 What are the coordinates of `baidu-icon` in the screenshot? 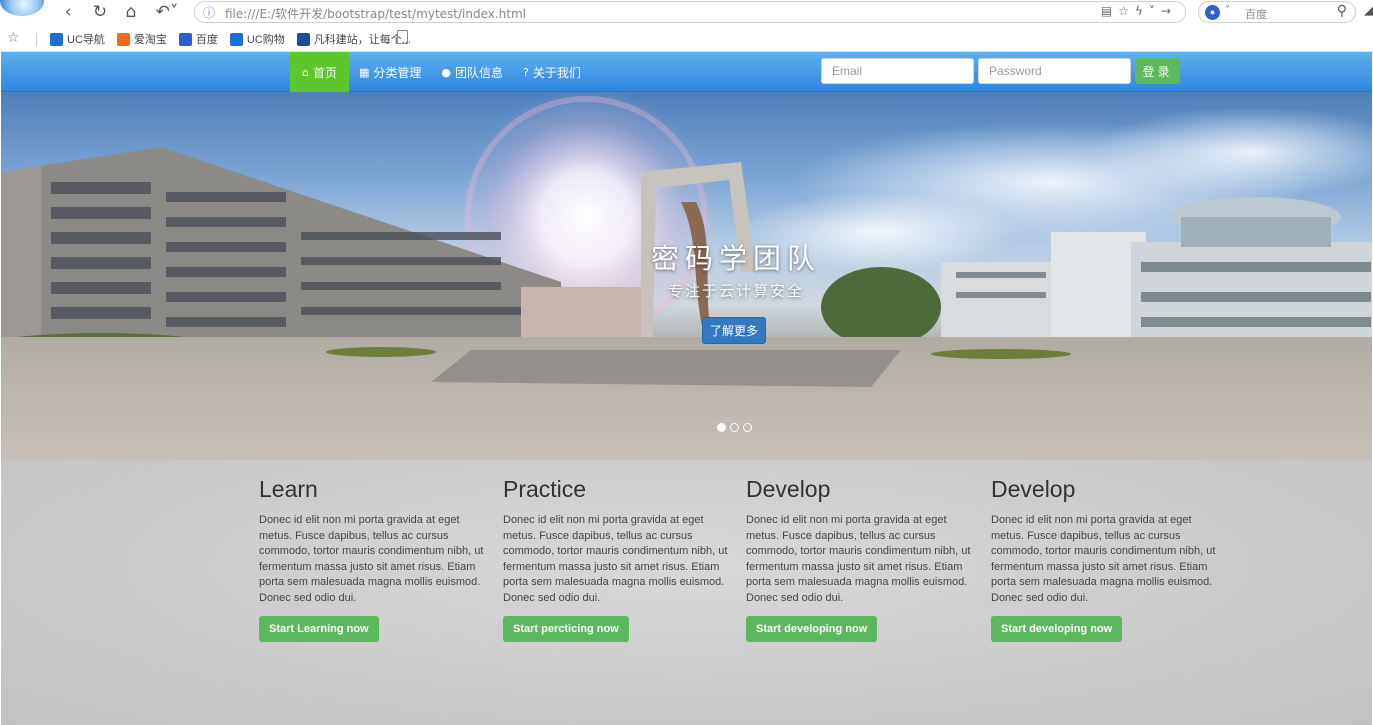 It's located at (185, 39).